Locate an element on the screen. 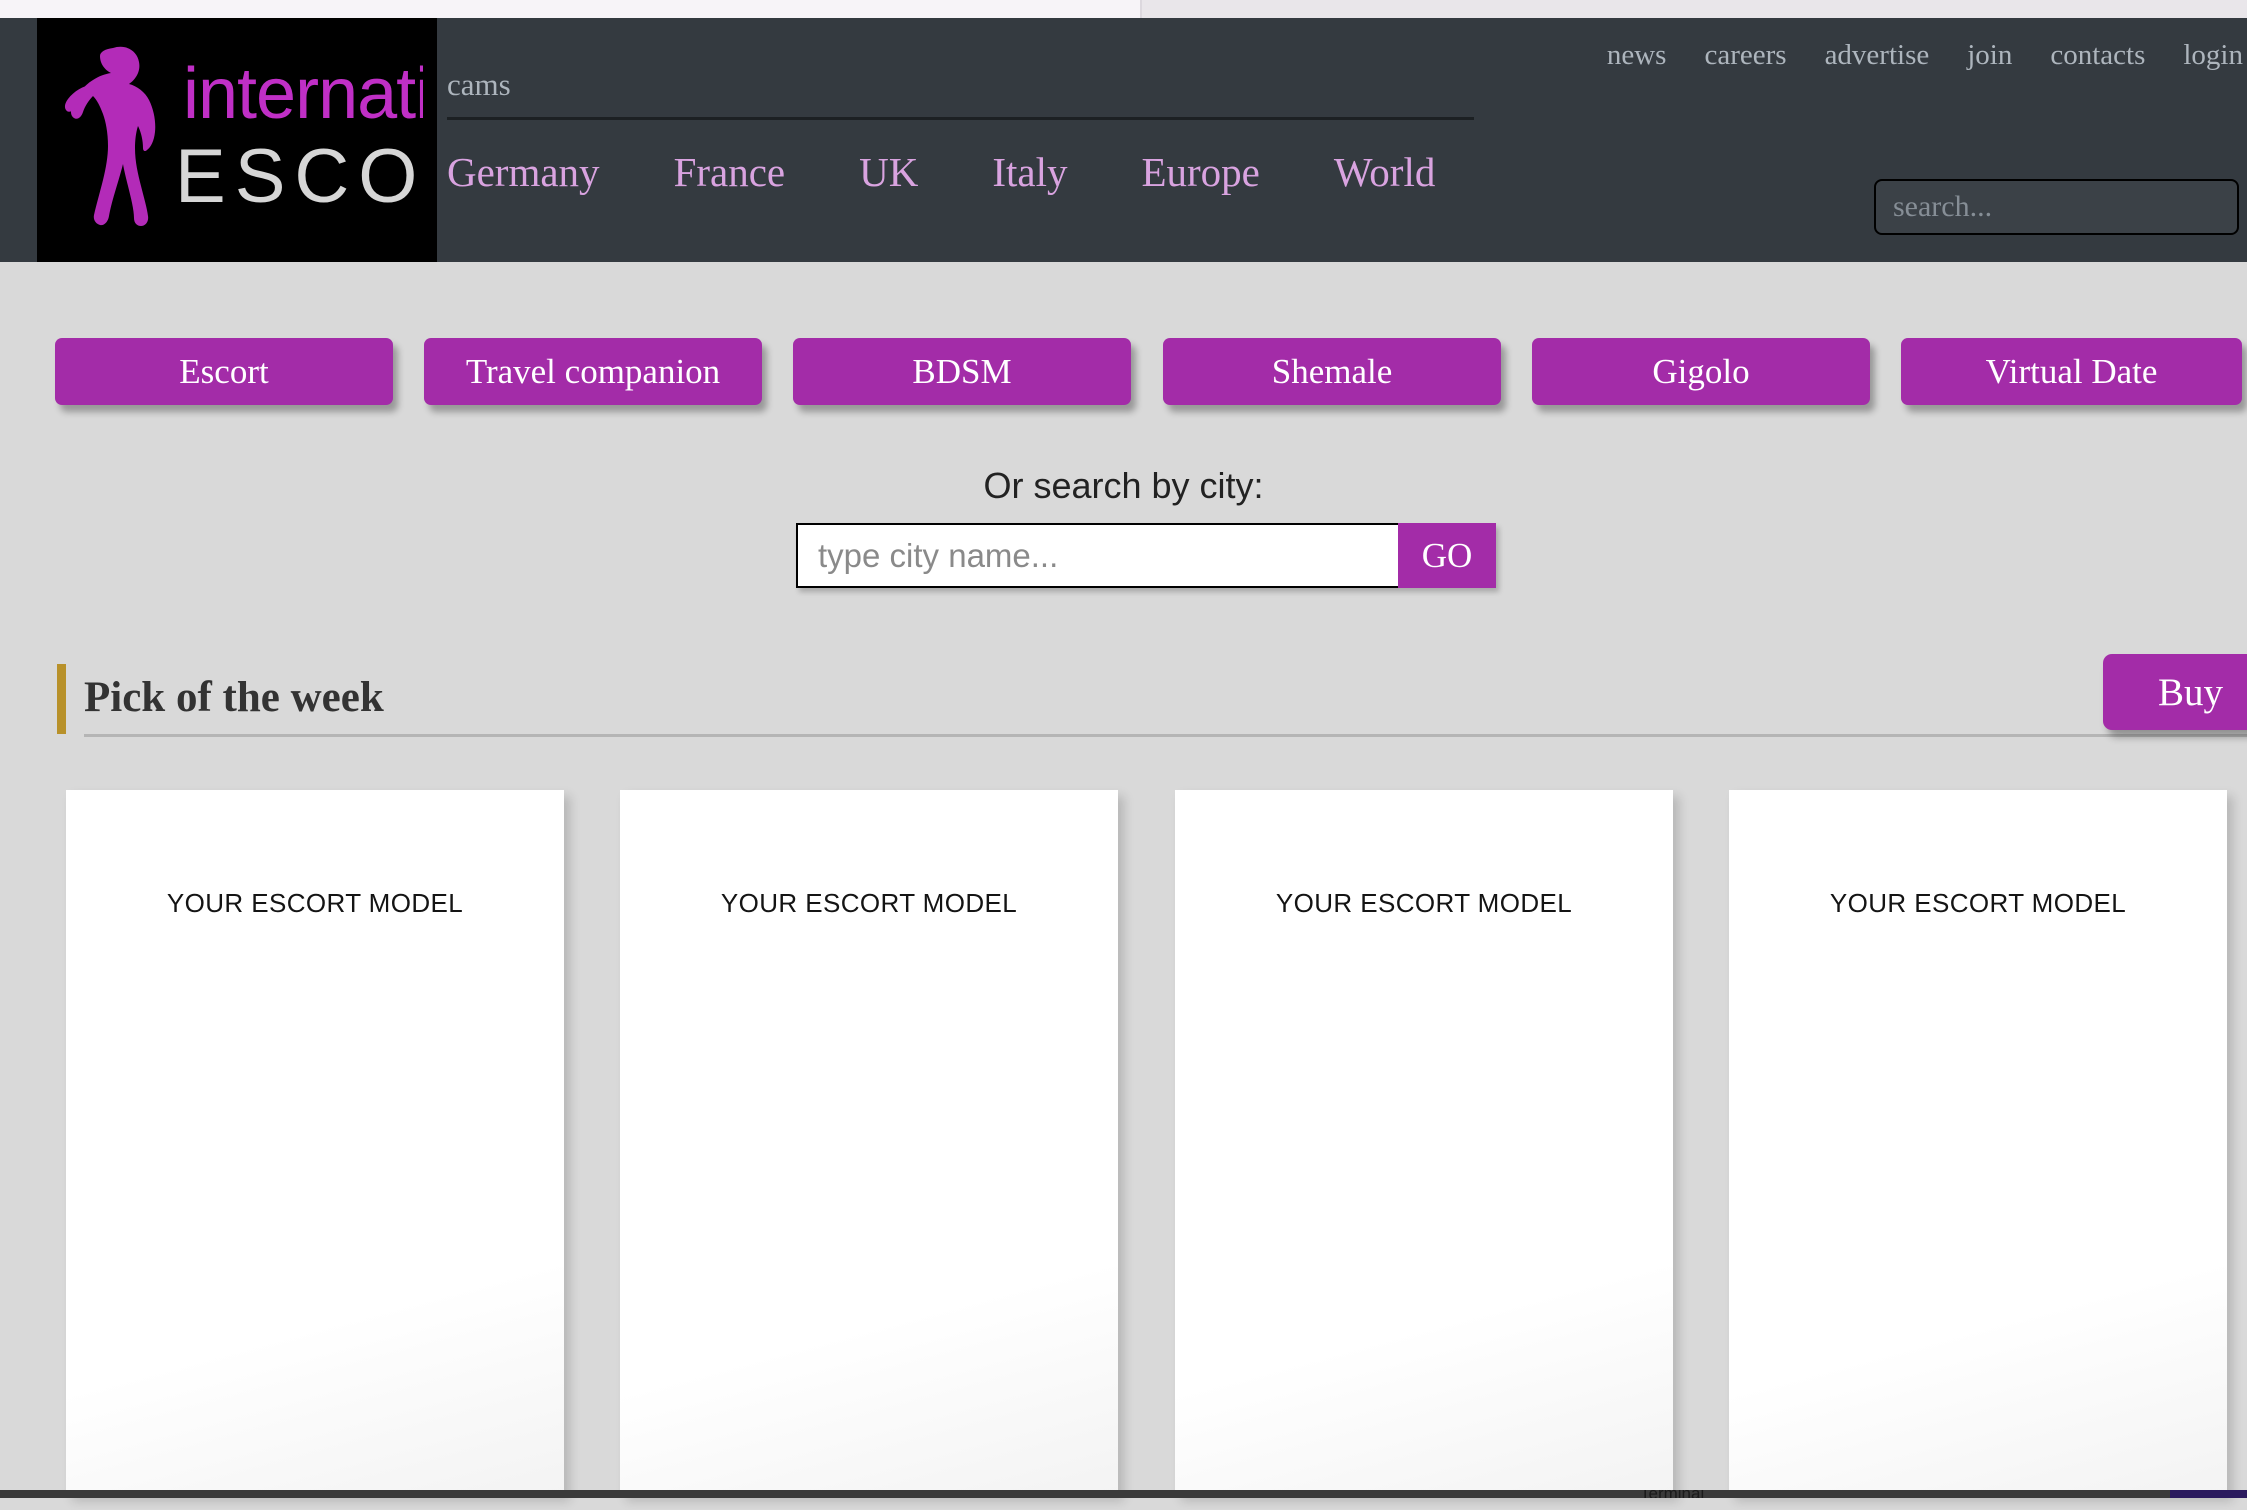  pick-of-the-week-header: Pick of the week Buy is located at coordinates (1123, 696).